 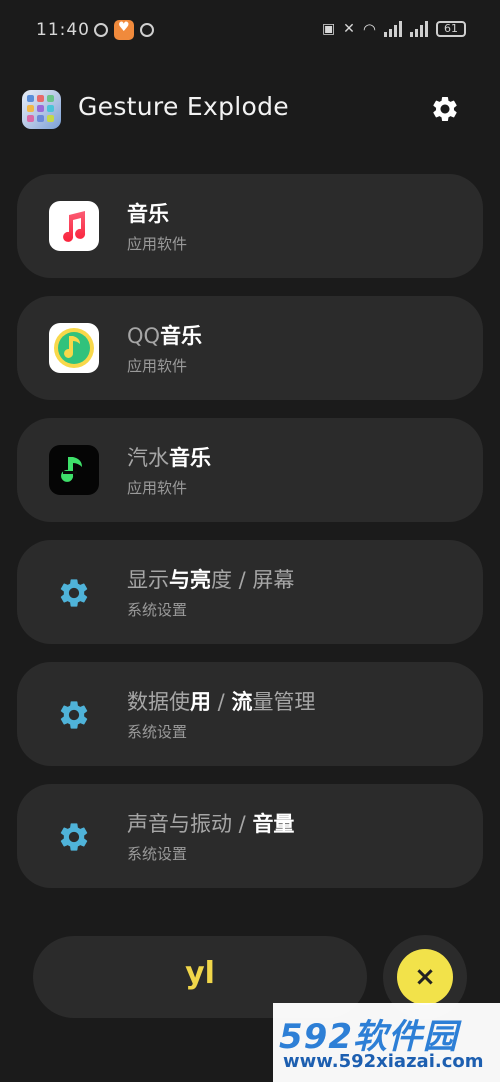 What do you see at coordinates (211, 824) in the screenshot?
I see `result-title: 声音与振动 / 音量` at bounding box center [211, 824].